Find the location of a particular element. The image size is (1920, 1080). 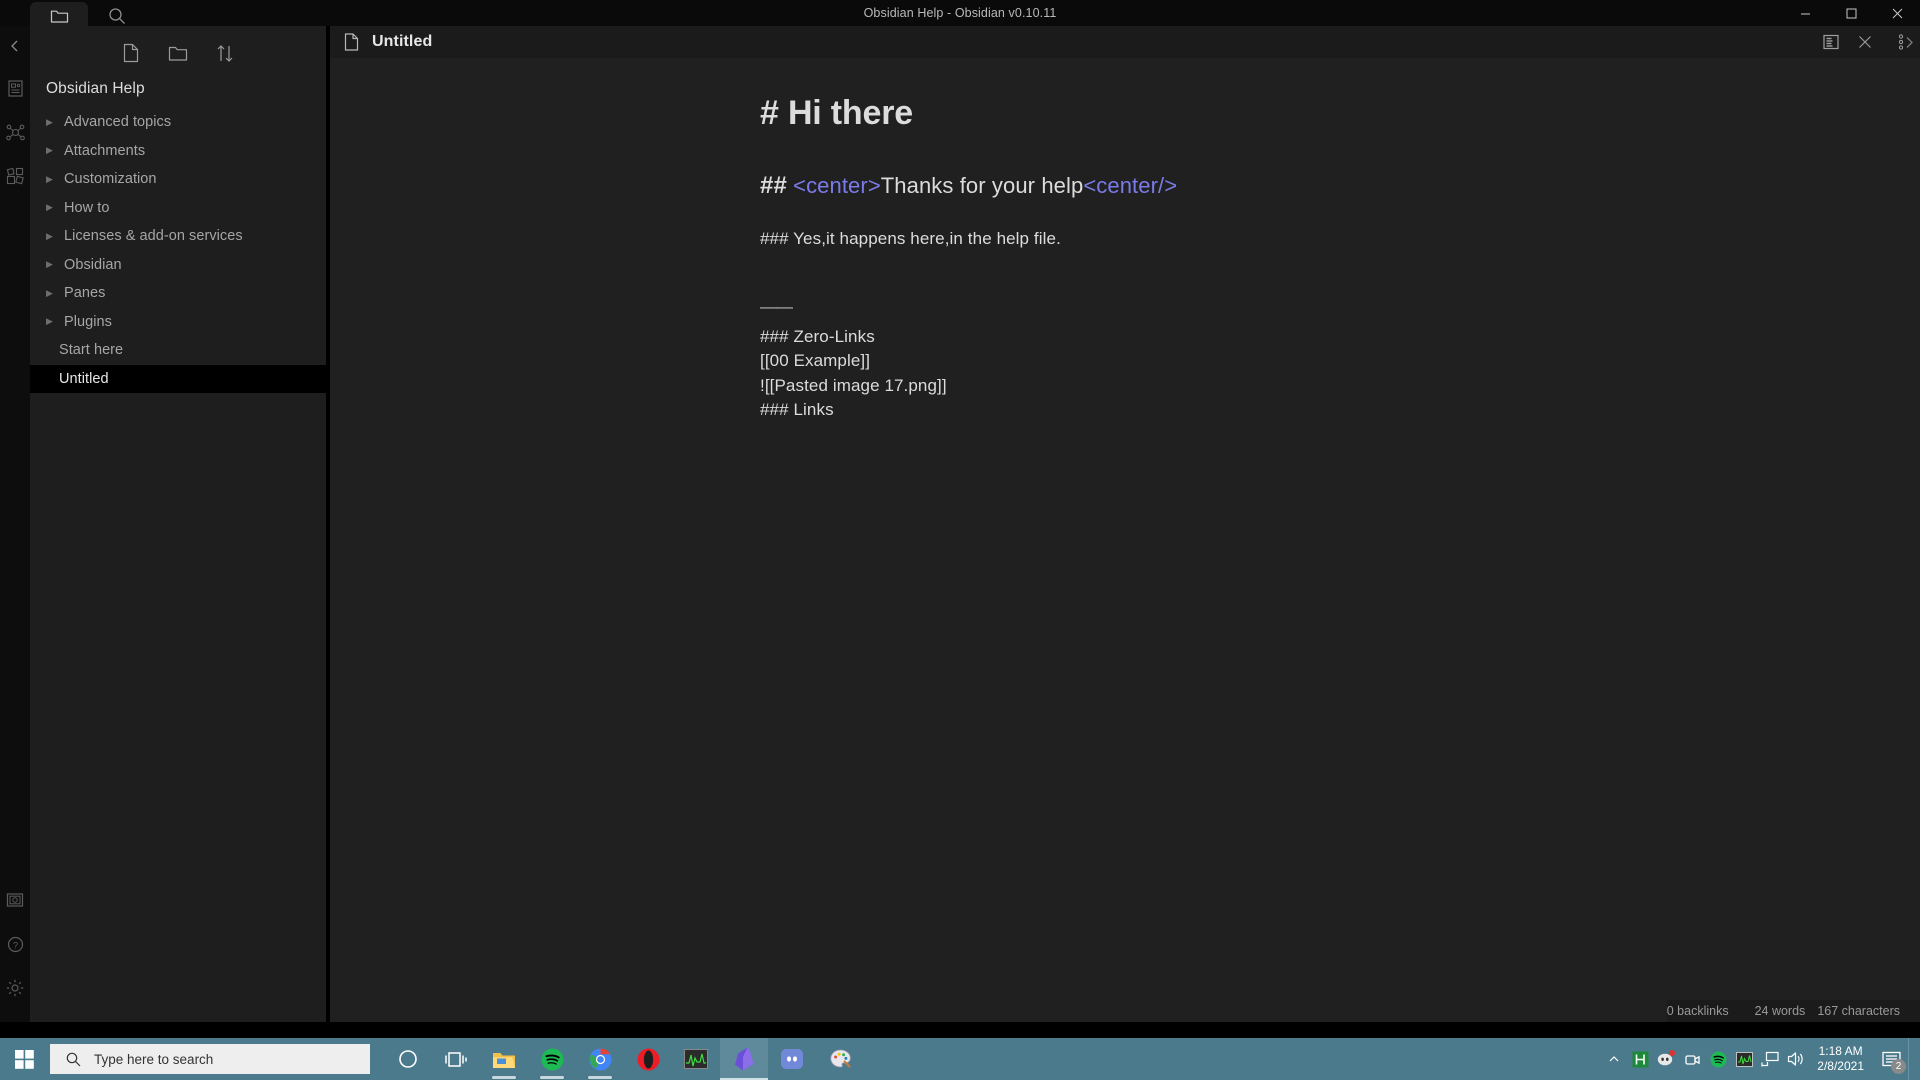

graph-view-icon is located at coordinates (15, 132).